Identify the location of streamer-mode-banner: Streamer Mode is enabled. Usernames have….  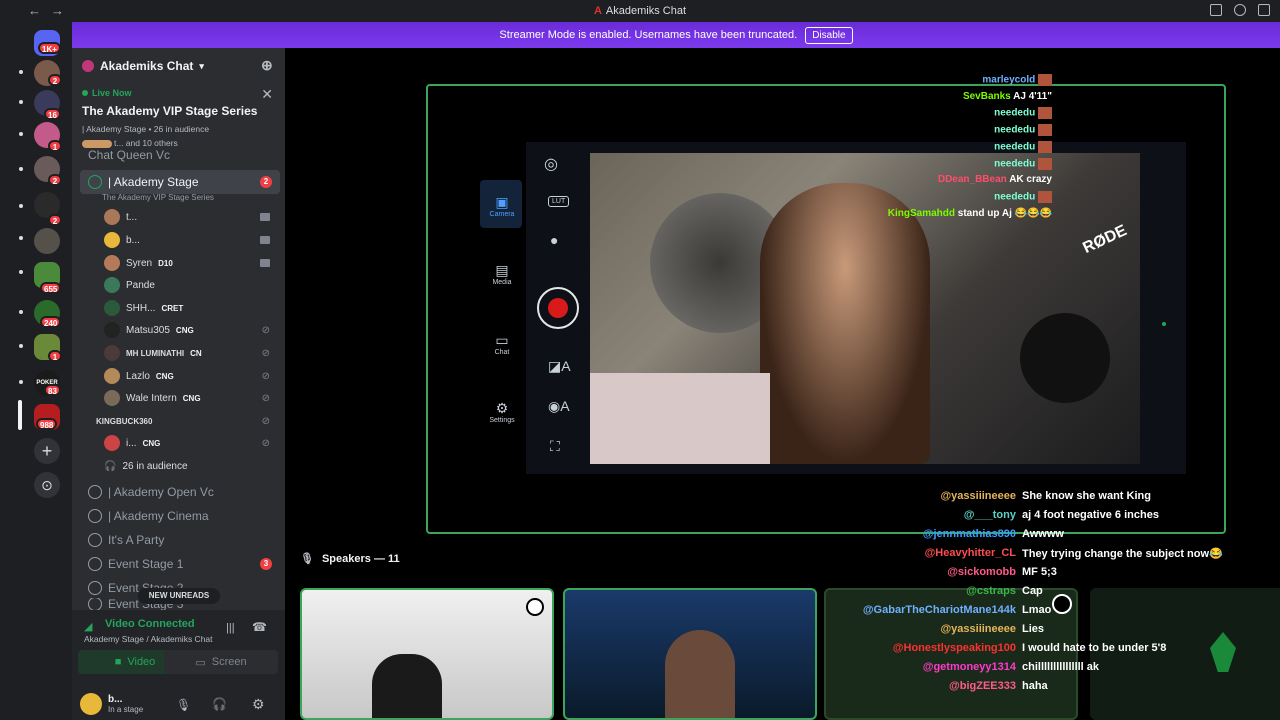
(676, 35).